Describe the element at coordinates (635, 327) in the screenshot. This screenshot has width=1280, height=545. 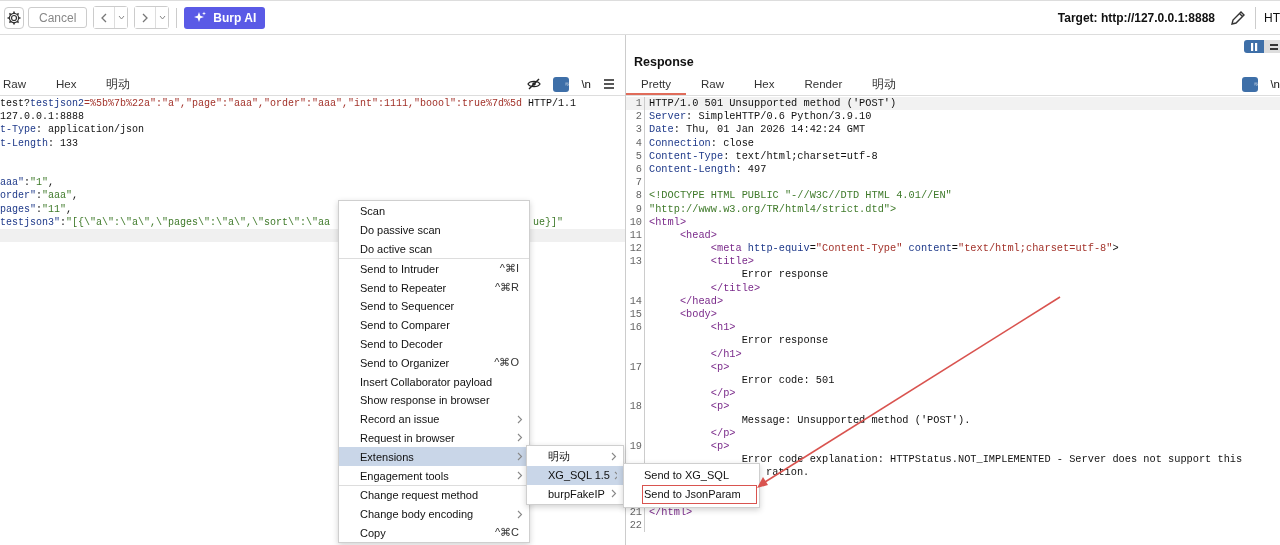
I see `line-number: 16` at that location.